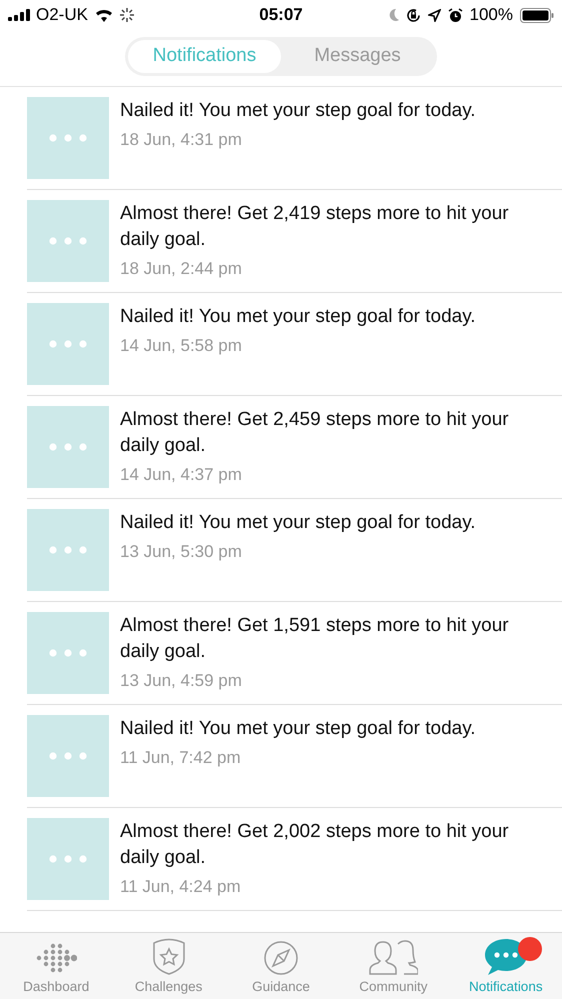 The width and height of the screenshot is (562, 999). I want to click on tab-bar-item: Community, so click(393, 966).